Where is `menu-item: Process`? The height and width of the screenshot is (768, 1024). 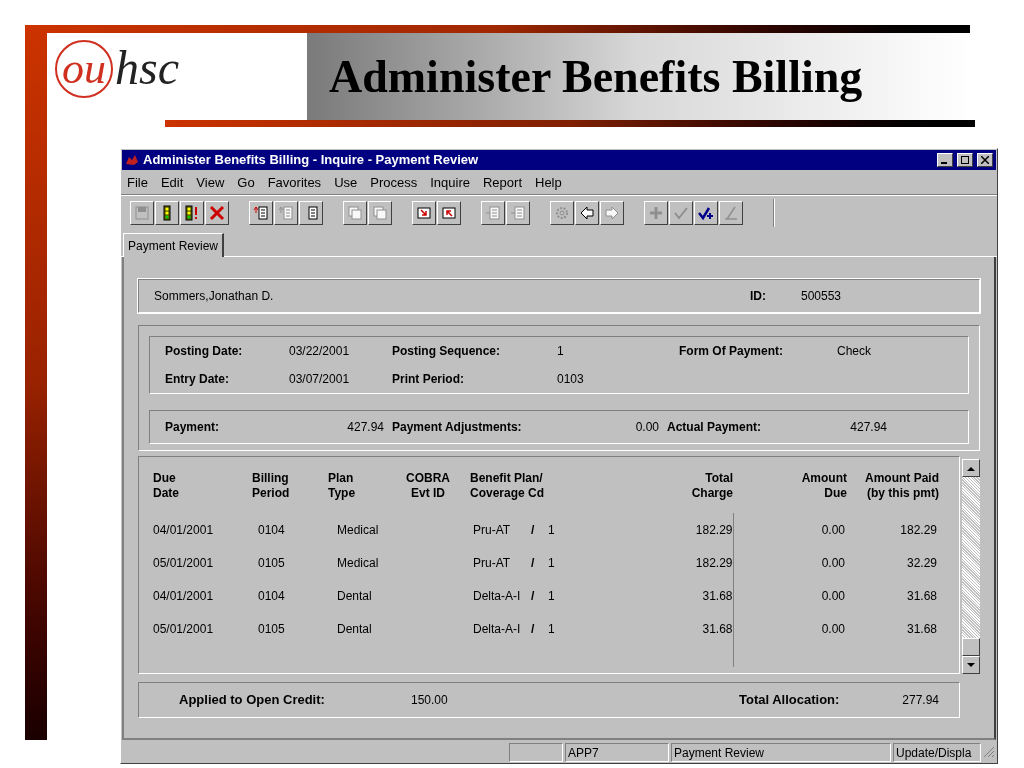
menu-item: Process is located at coordinates (394, 182).